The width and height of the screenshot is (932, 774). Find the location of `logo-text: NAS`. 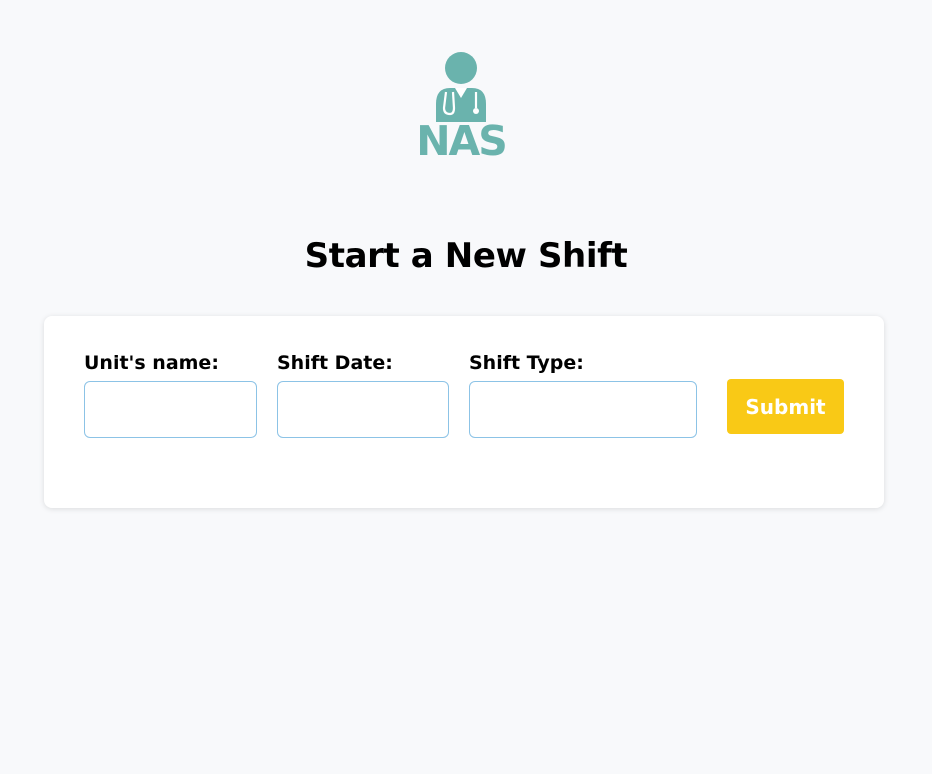

logo-text: NAS is located at coordinates (462, 138).